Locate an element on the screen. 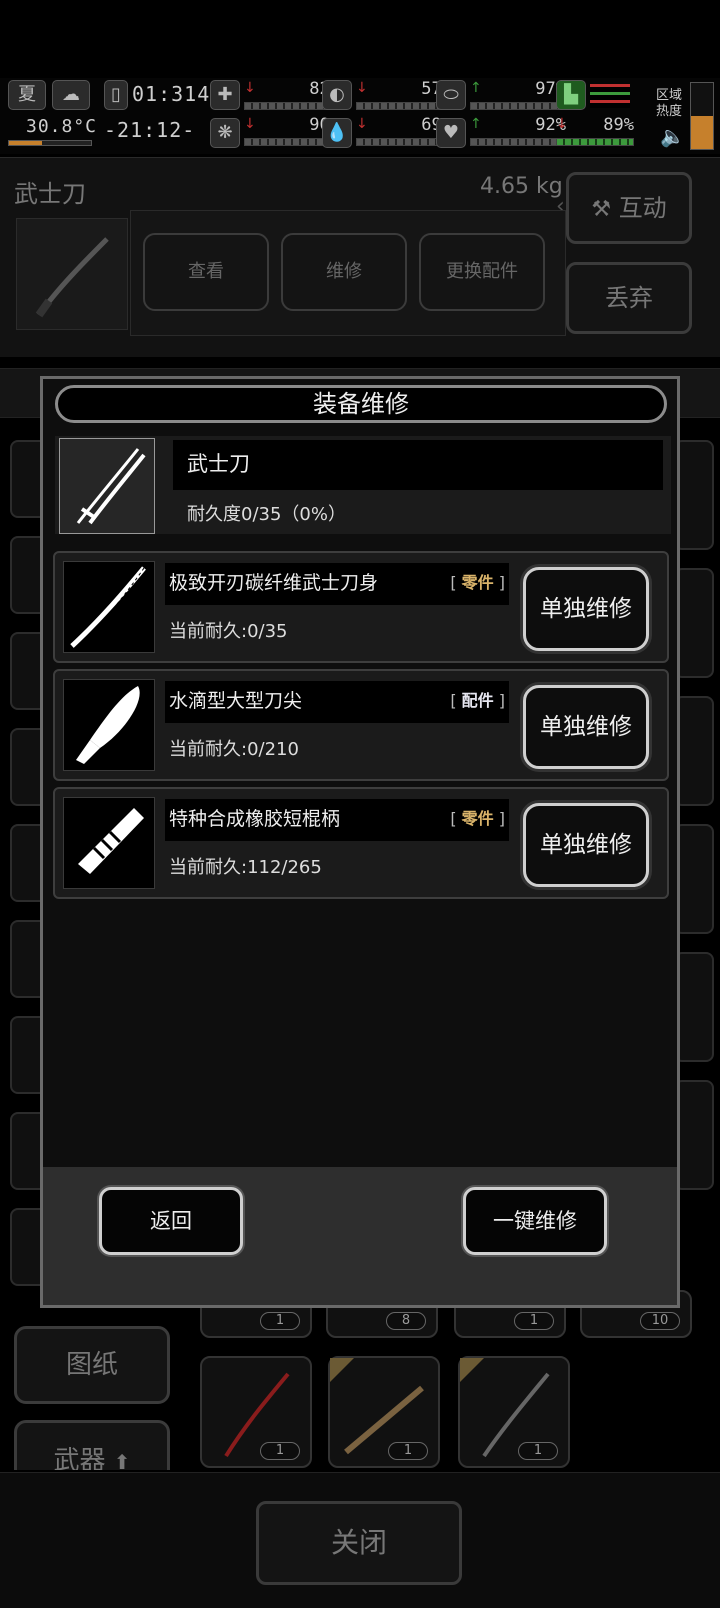 Image resolution: width=720 pixels, height=1608 pixels. discard-button: 丢弃 is located at coordinates (629, 298).